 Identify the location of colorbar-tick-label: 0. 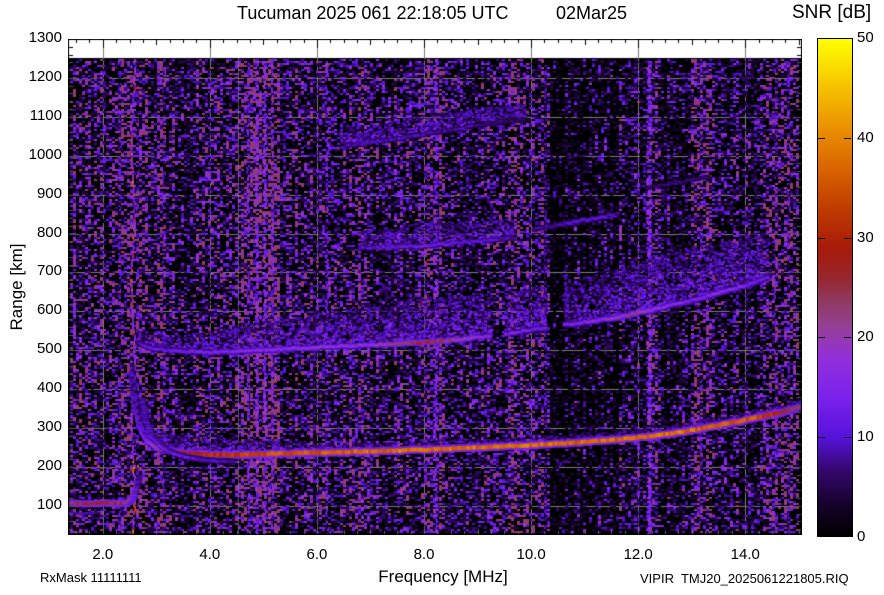
(861, 536).